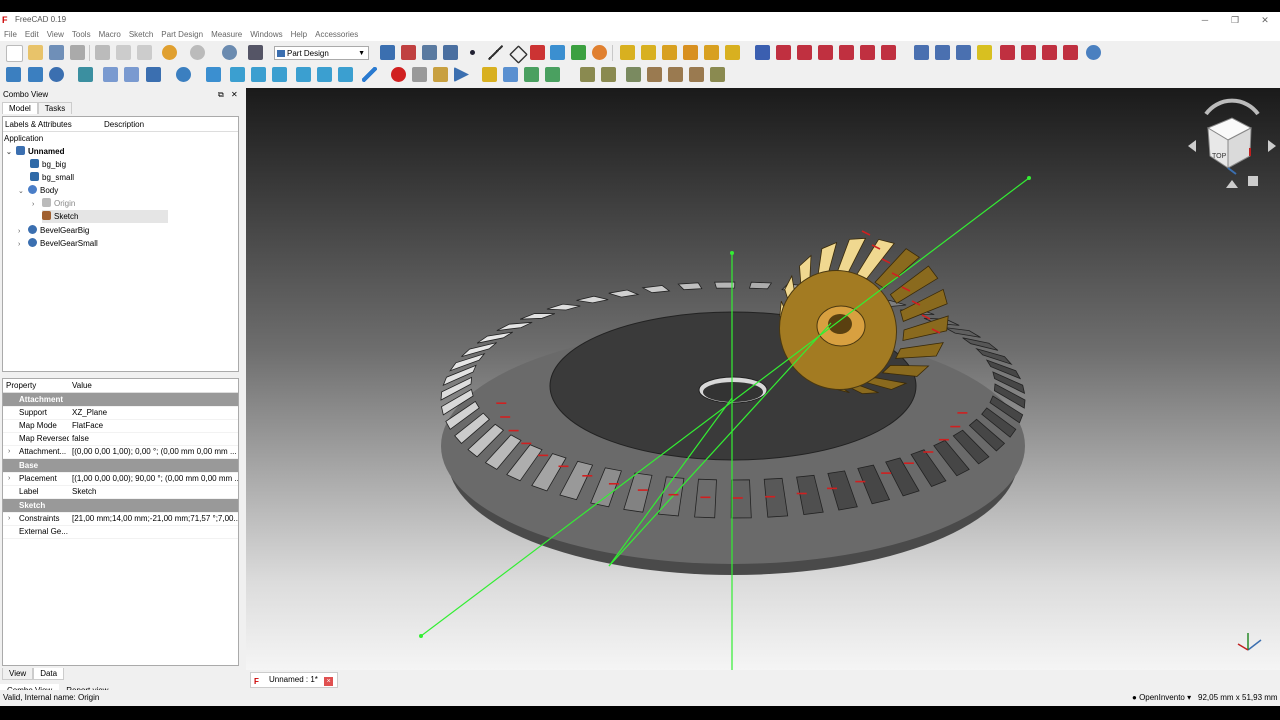 Image resolution: width=1280 pixels, height=720 pixels. I want to click on menu-edit: Edit, so click(32, 34).